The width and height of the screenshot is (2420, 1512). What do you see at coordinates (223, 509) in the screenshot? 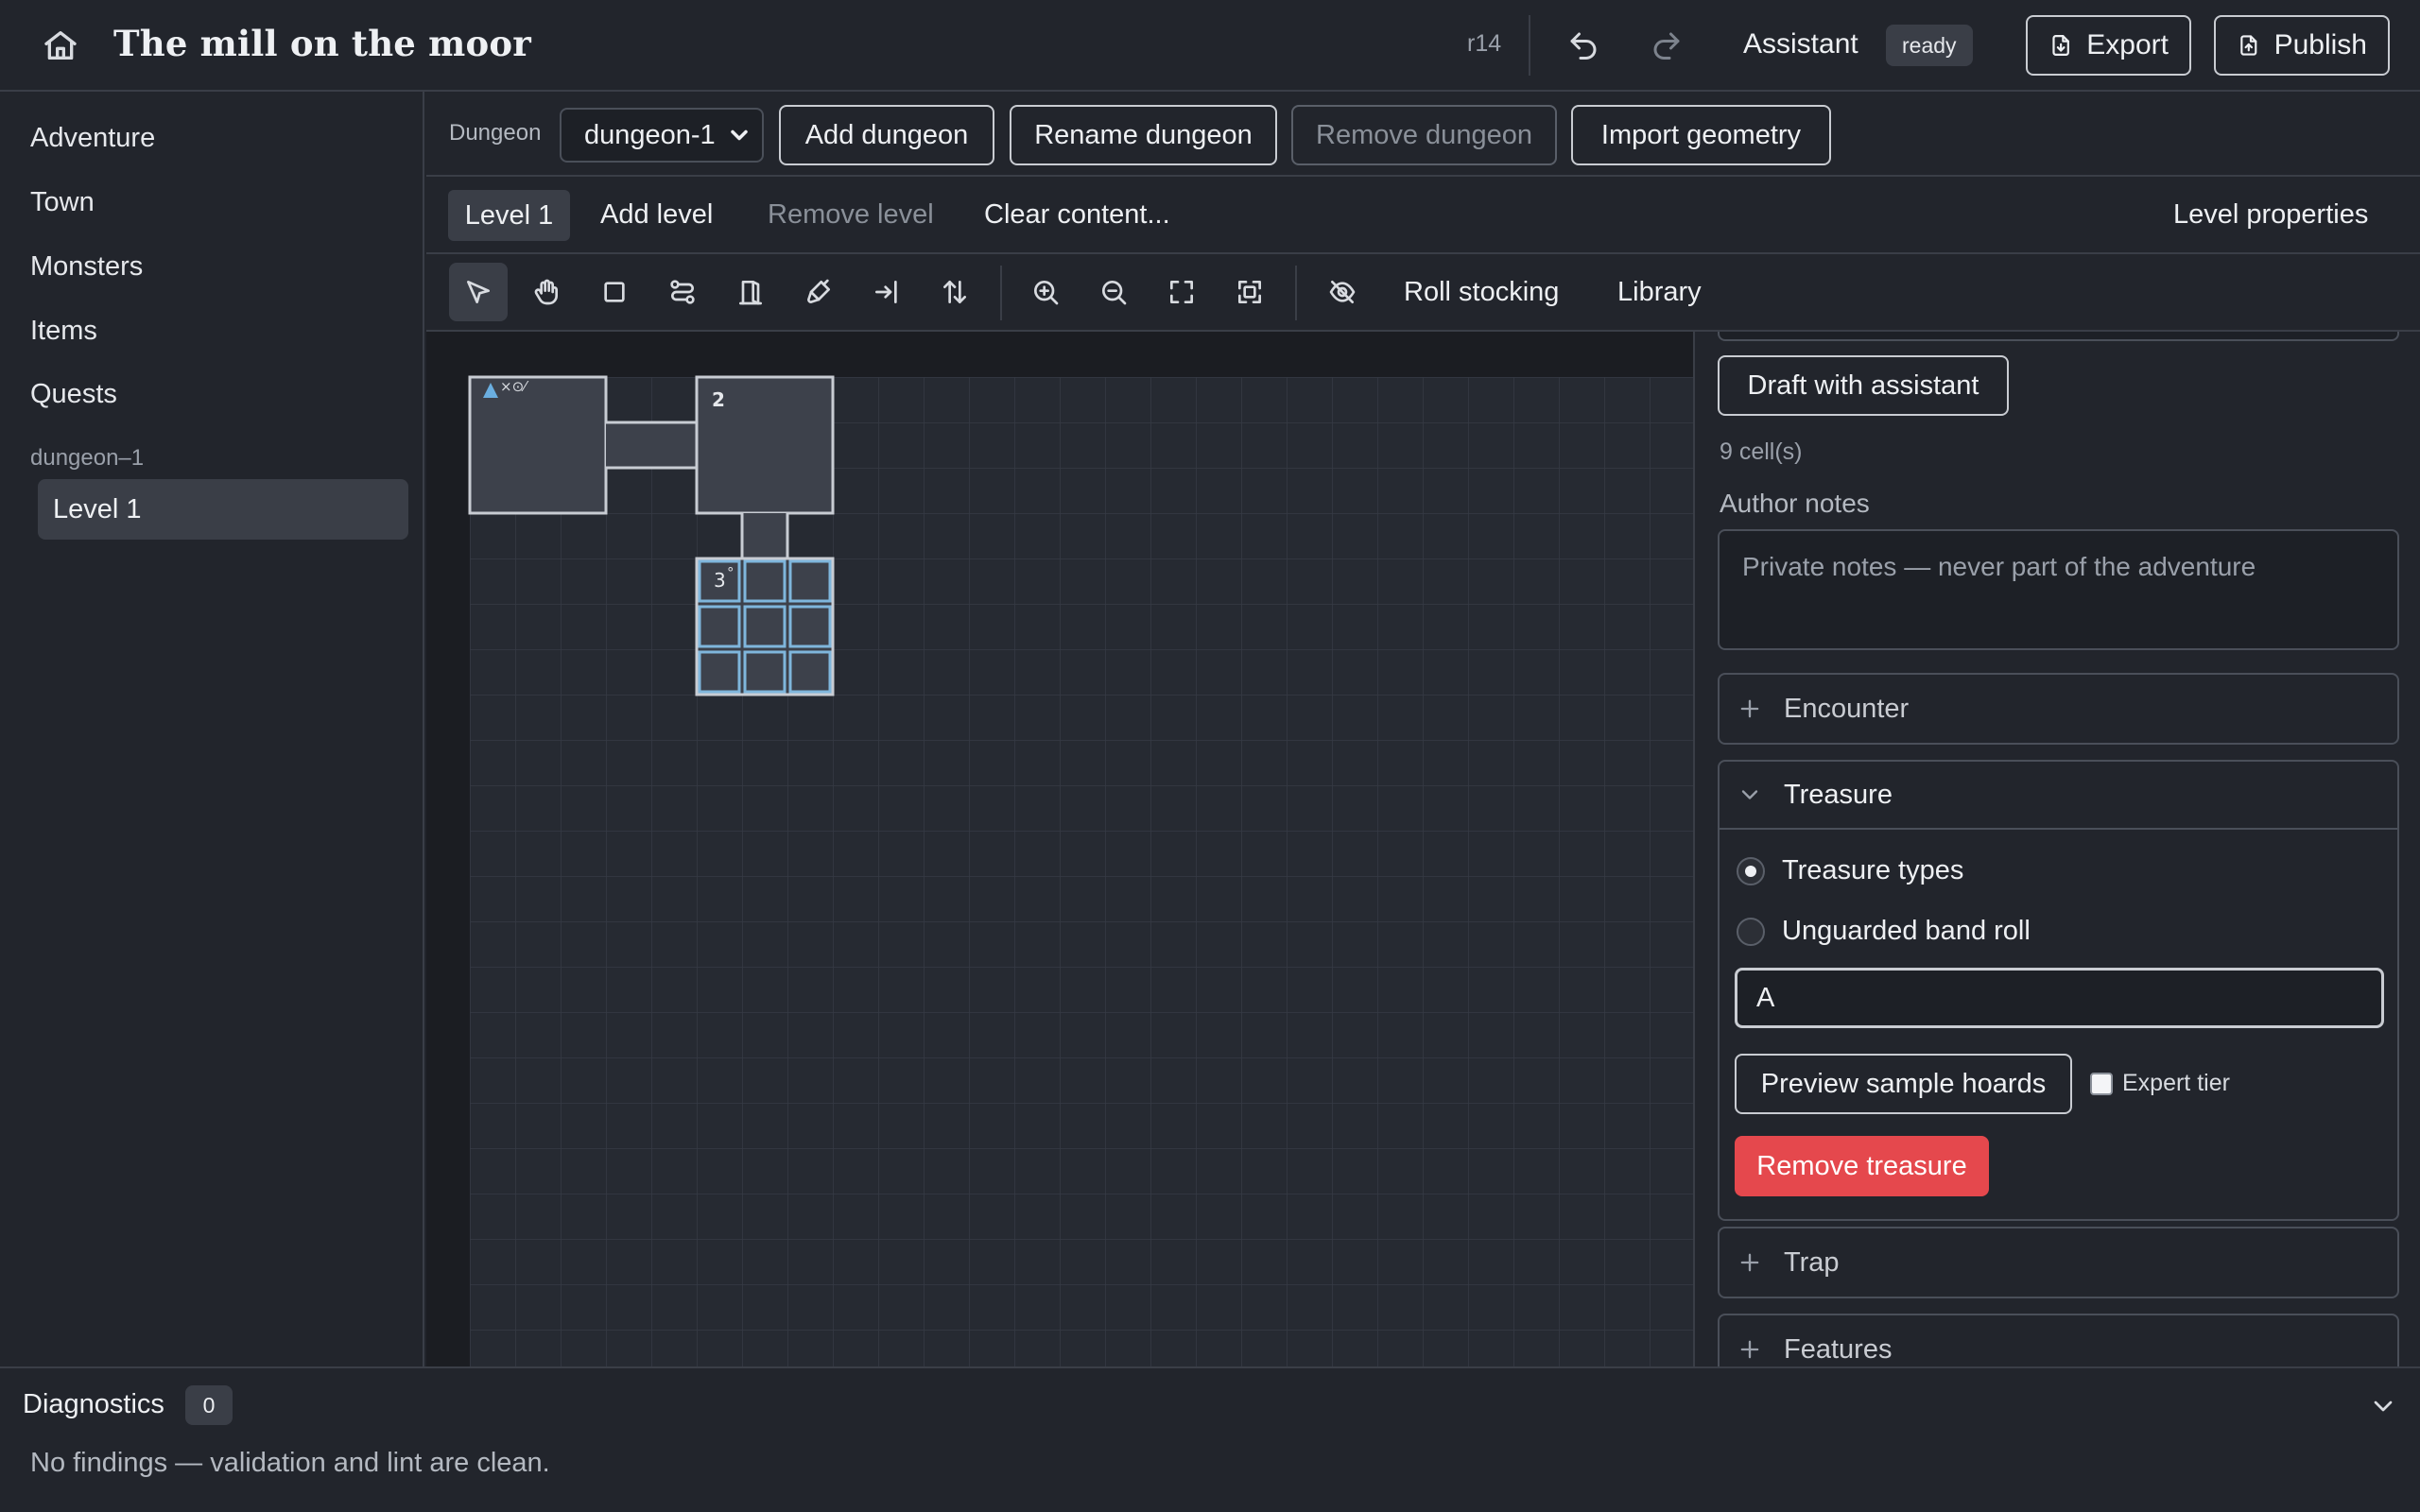
I see `sidebar-item-level-1: Level 1` at bounding box center [223, 509].